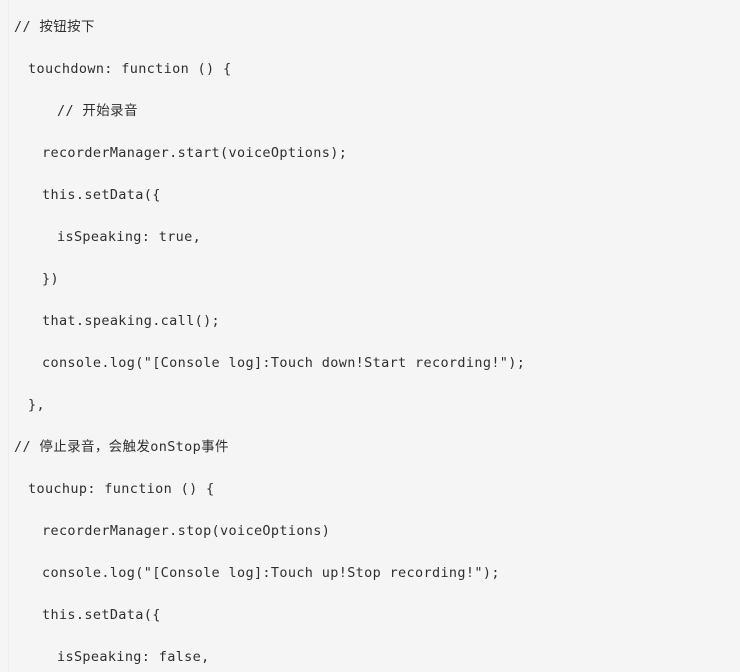  I want to click on code-line: touchup: function () {, so click(121, 489).